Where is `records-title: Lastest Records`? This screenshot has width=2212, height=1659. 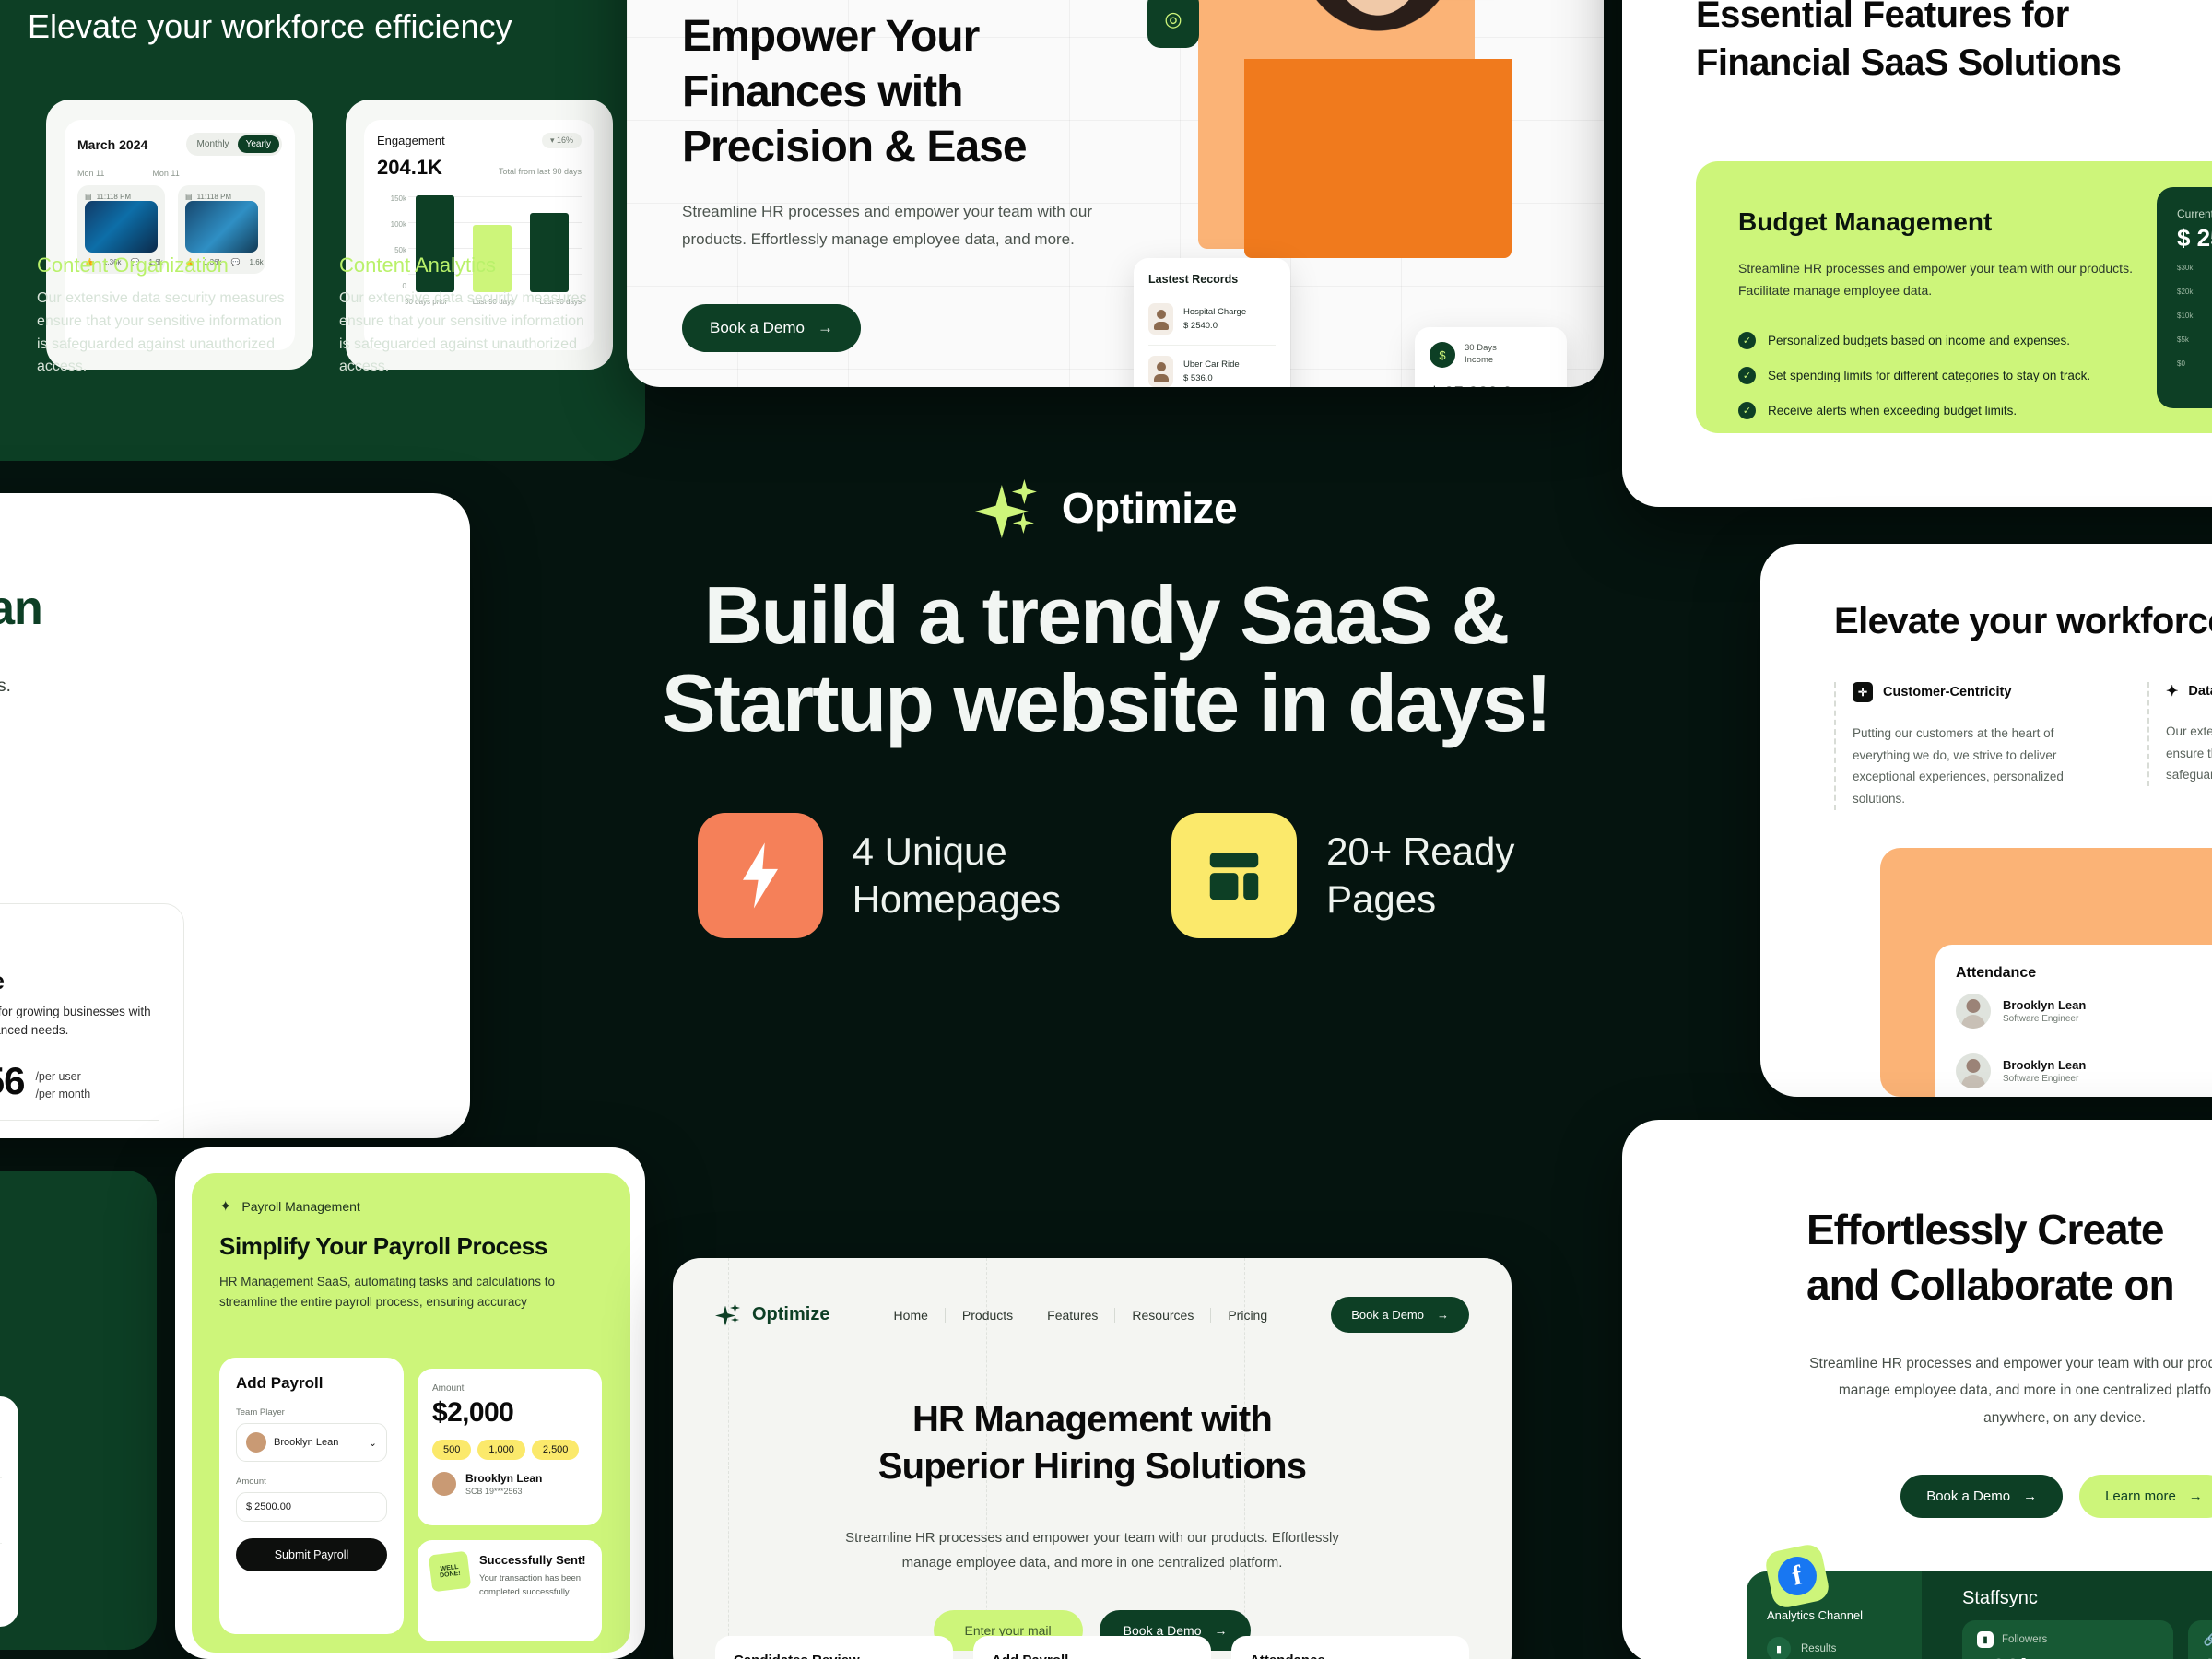
records-title: Lastest Records is located at coordinates (1193, 279).